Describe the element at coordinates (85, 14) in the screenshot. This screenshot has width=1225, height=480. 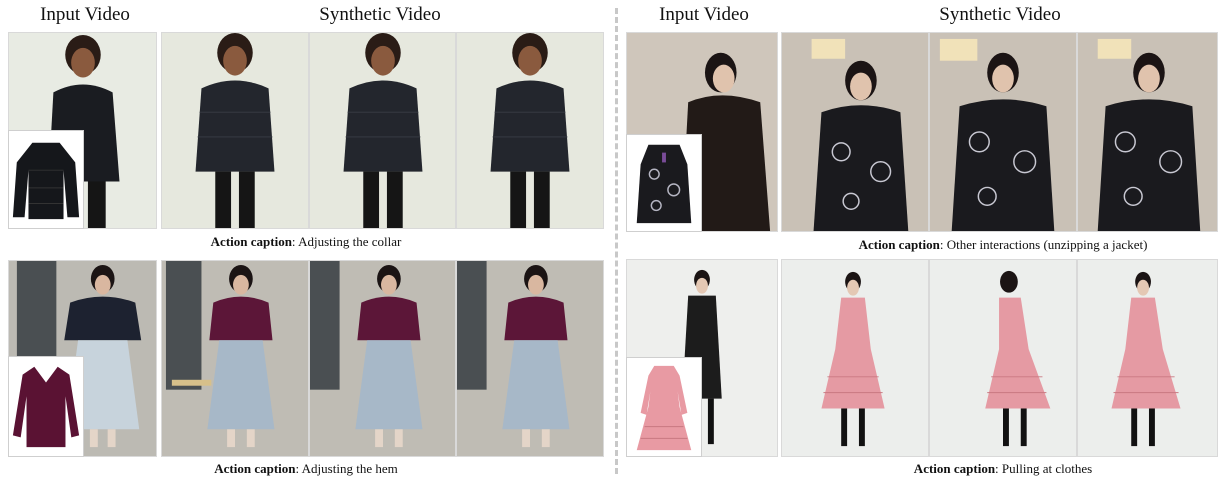
I see `left-input-video-header: Input Video` at that location.